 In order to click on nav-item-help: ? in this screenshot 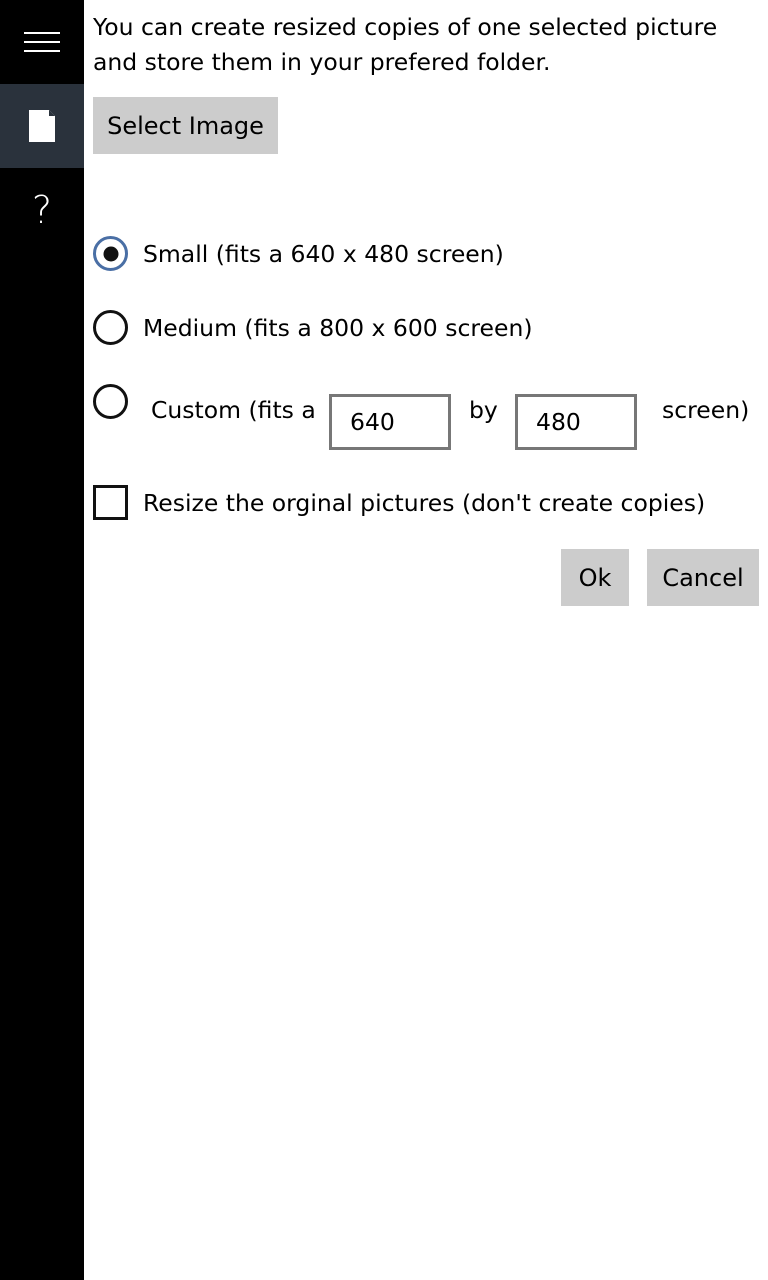, I will do `click(42, 210)`.